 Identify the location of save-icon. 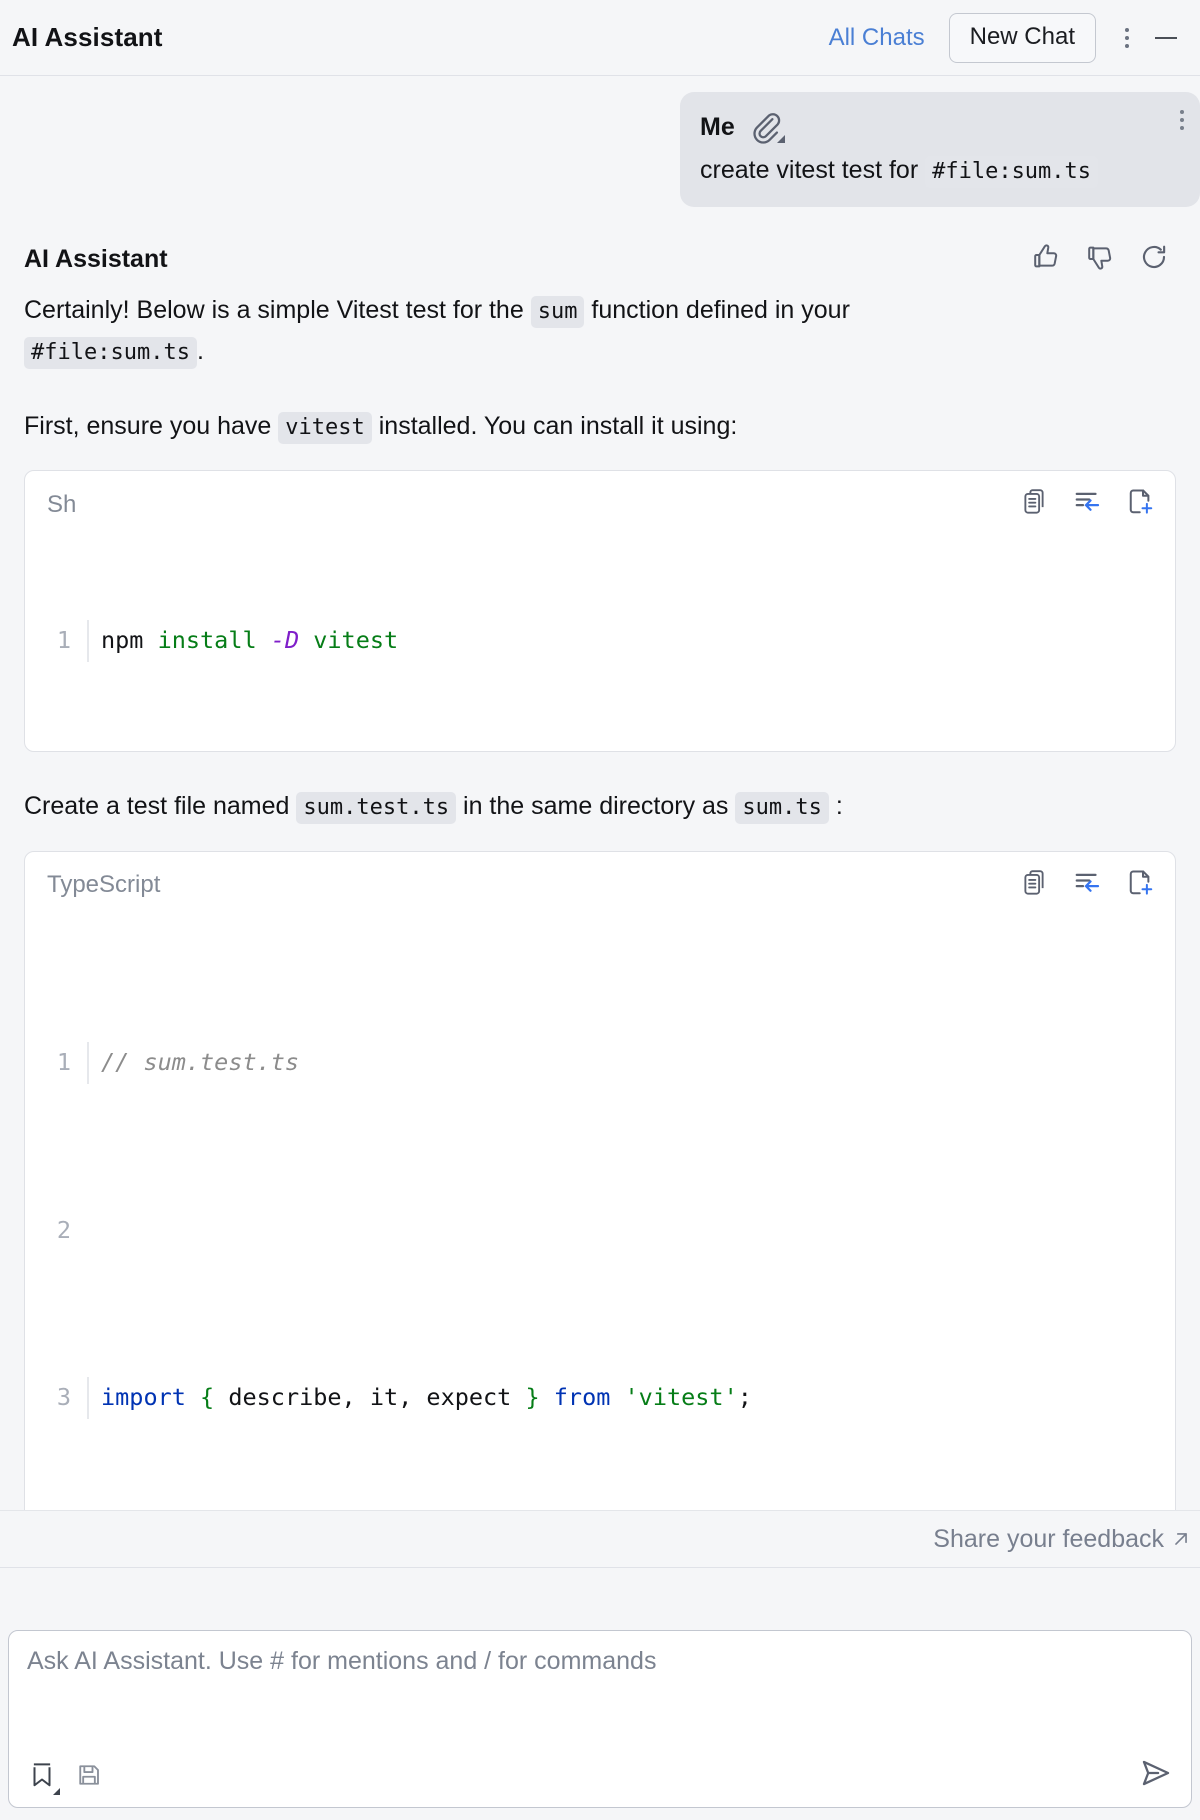
(89, 1777).